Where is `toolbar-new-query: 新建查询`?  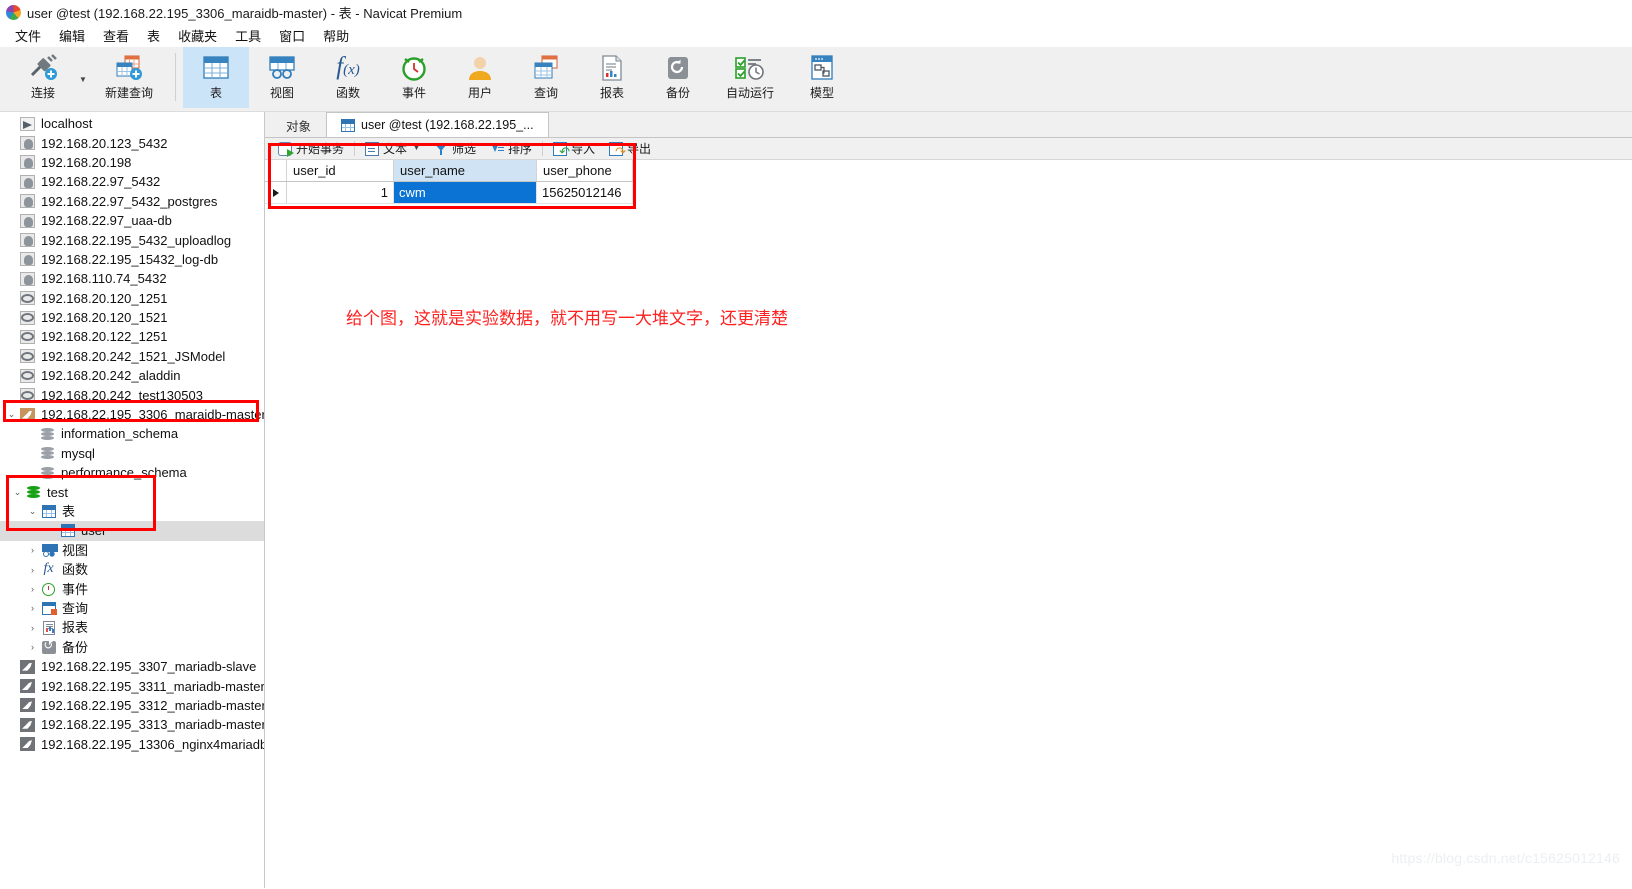 toolbar-new-query: 新建查询 is located at coordinates (129, 77).